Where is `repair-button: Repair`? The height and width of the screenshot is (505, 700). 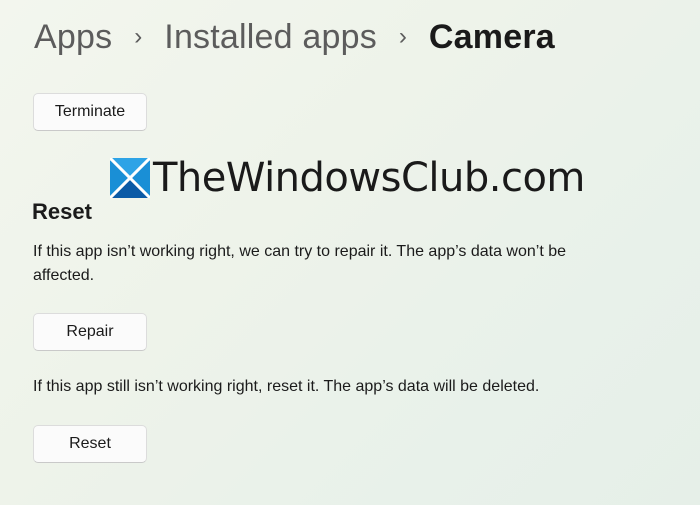 repair-button: Repair is located at coordinates (90, 332).